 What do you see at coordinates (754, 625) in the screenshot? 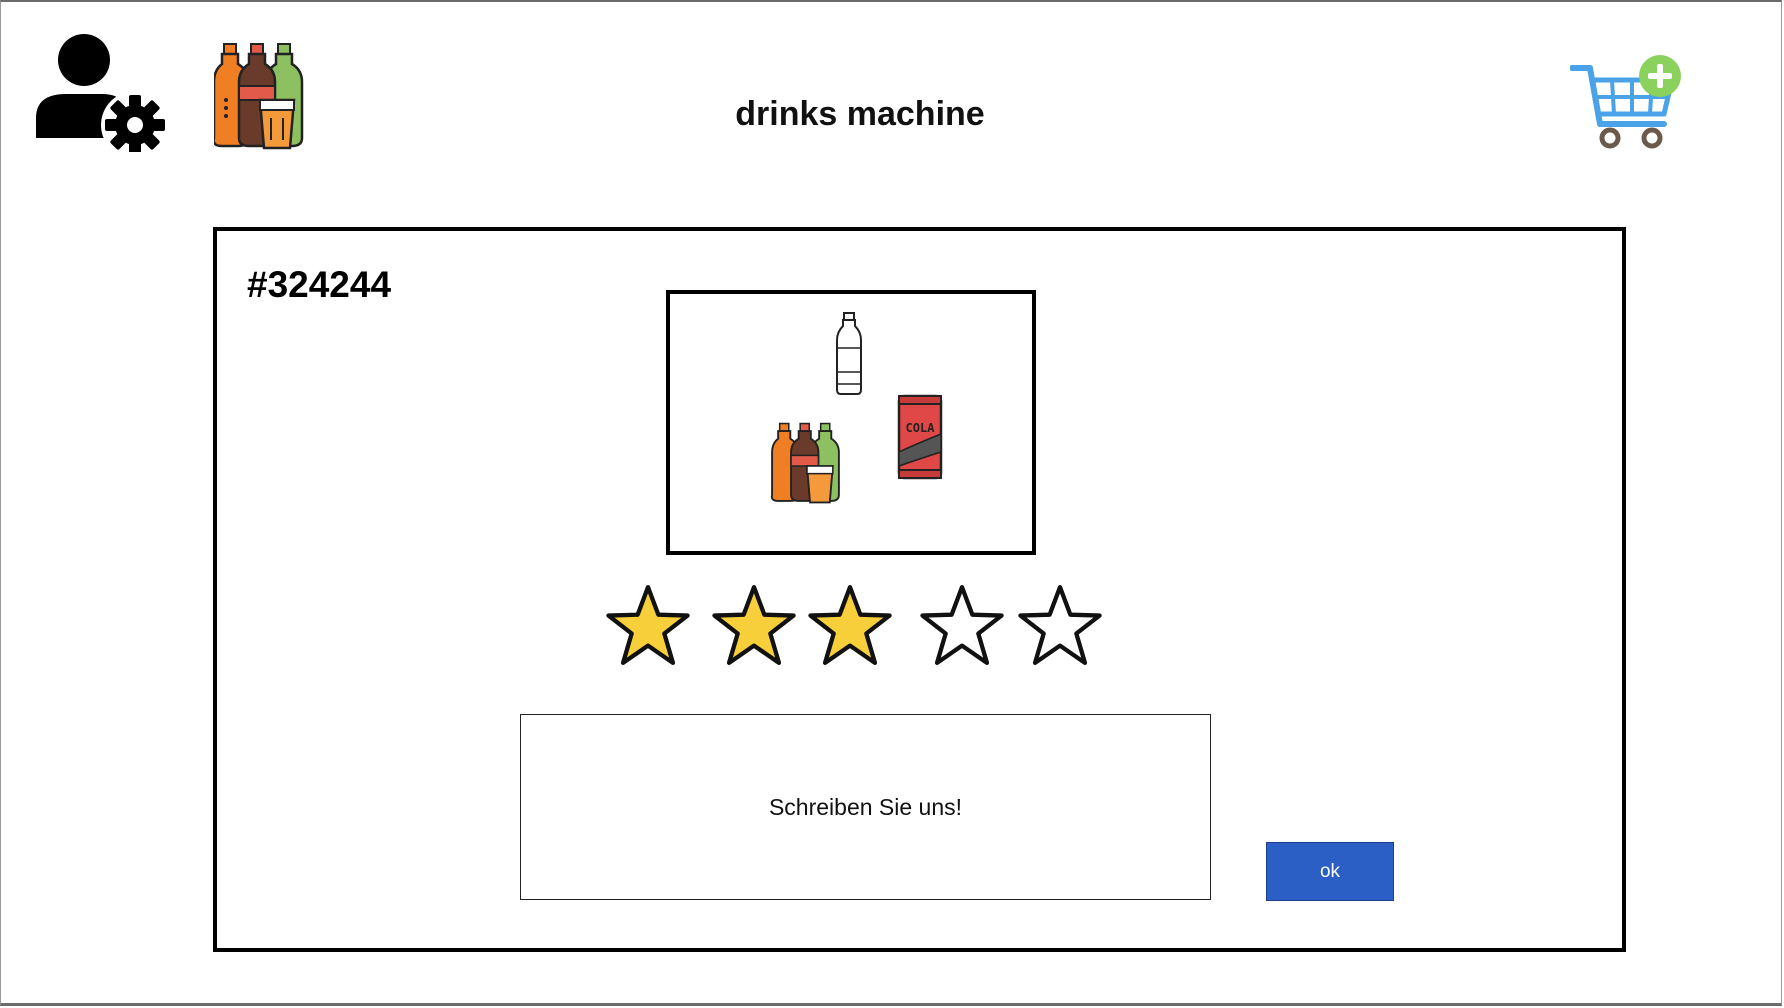
I see `star-2-icon` at bounding box center [754, 625].